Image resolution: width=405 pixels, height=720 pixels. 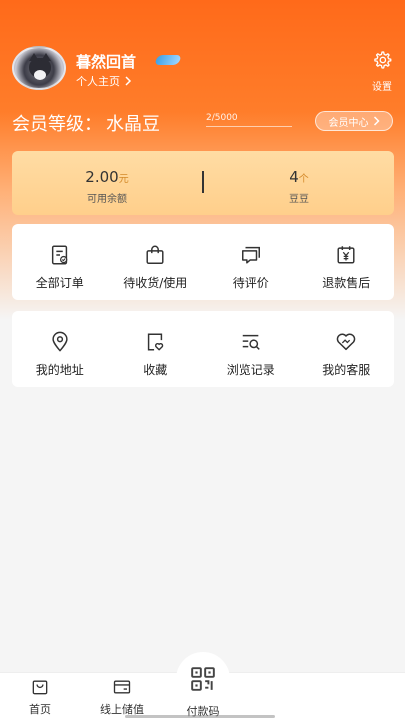 I want to click on beans-label: 豆豆, so click(x=299, y=199).